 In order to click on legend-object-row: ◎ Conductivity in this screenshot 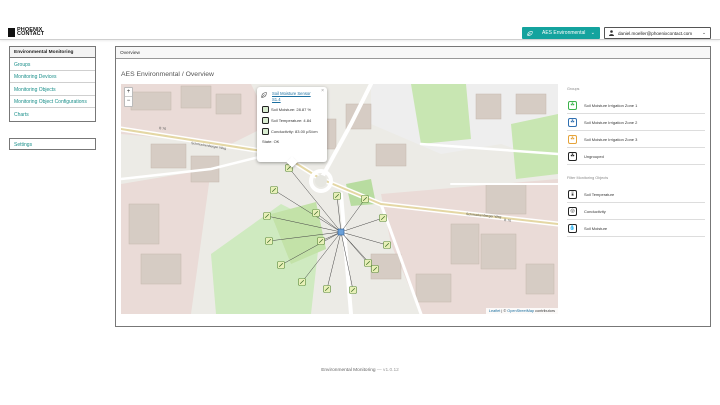, I will do `click(636, 211)`.